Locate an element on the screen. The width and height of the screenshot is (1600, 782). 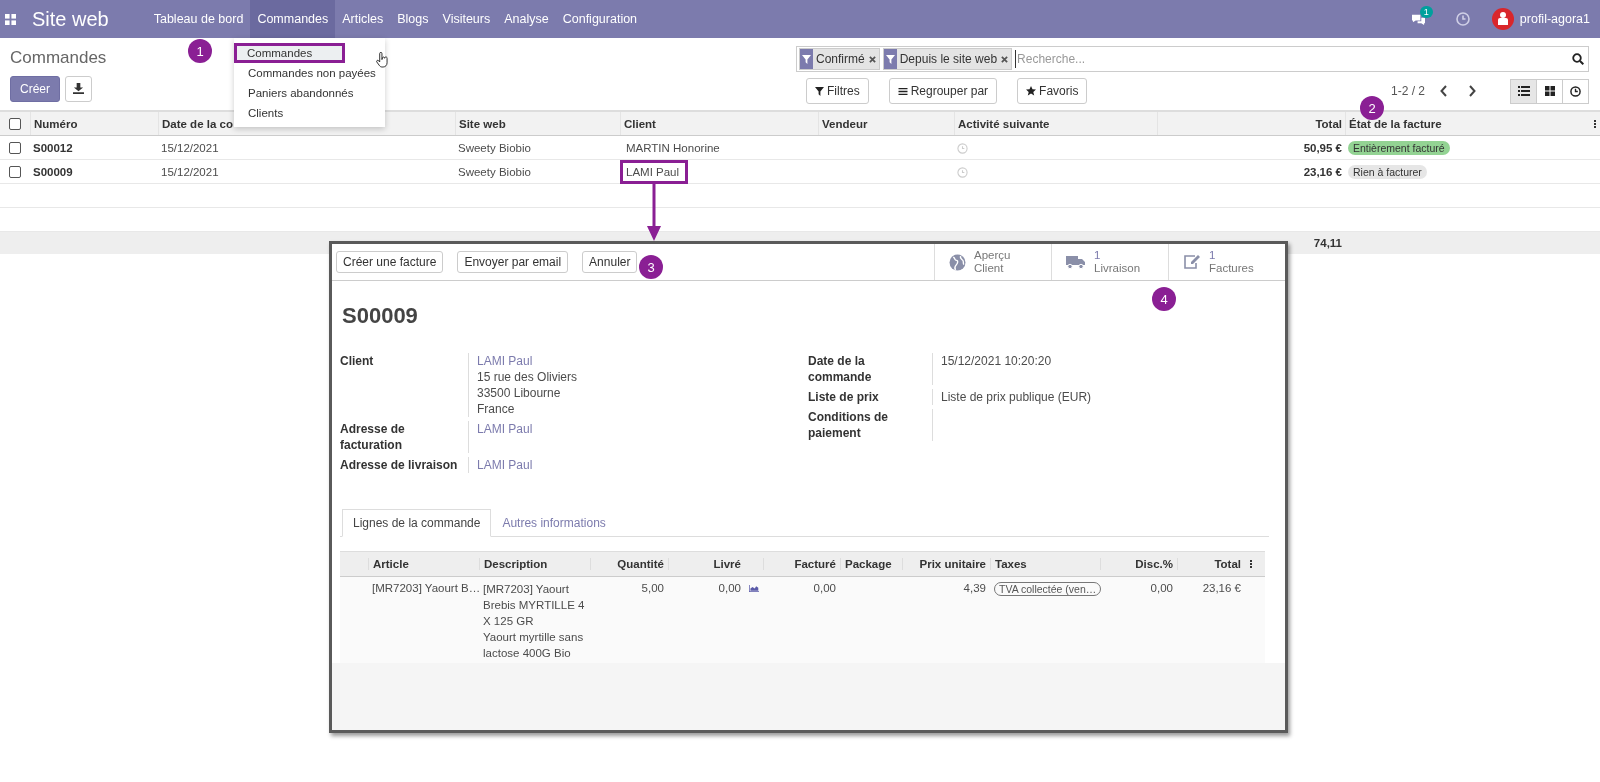
field-label: Adresse de livraison is located at coordinates (399, 465).